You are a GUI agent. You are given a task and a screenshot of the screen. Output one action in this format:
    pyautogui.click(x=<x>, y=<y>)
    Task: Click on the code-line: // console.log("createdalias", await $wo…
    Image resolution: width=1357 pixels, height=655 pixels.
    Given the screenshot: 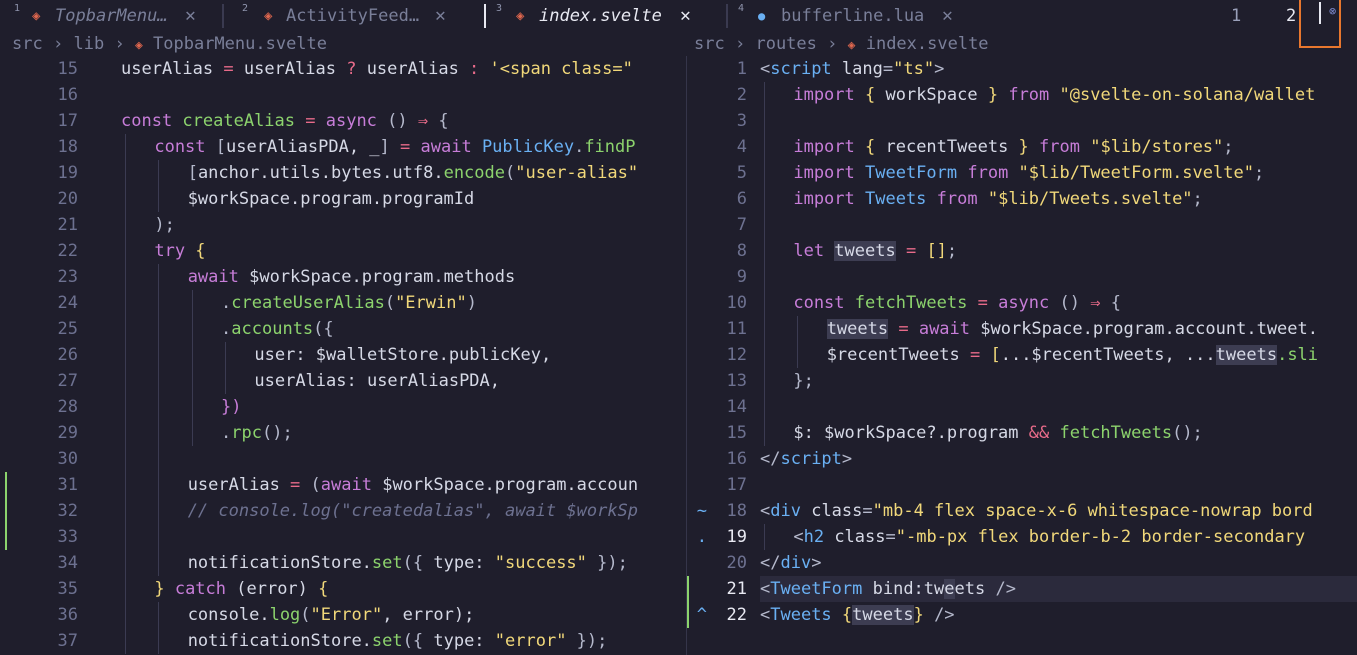 What is the action you would take?
    pyautogui.click(x=413, y=511)
    